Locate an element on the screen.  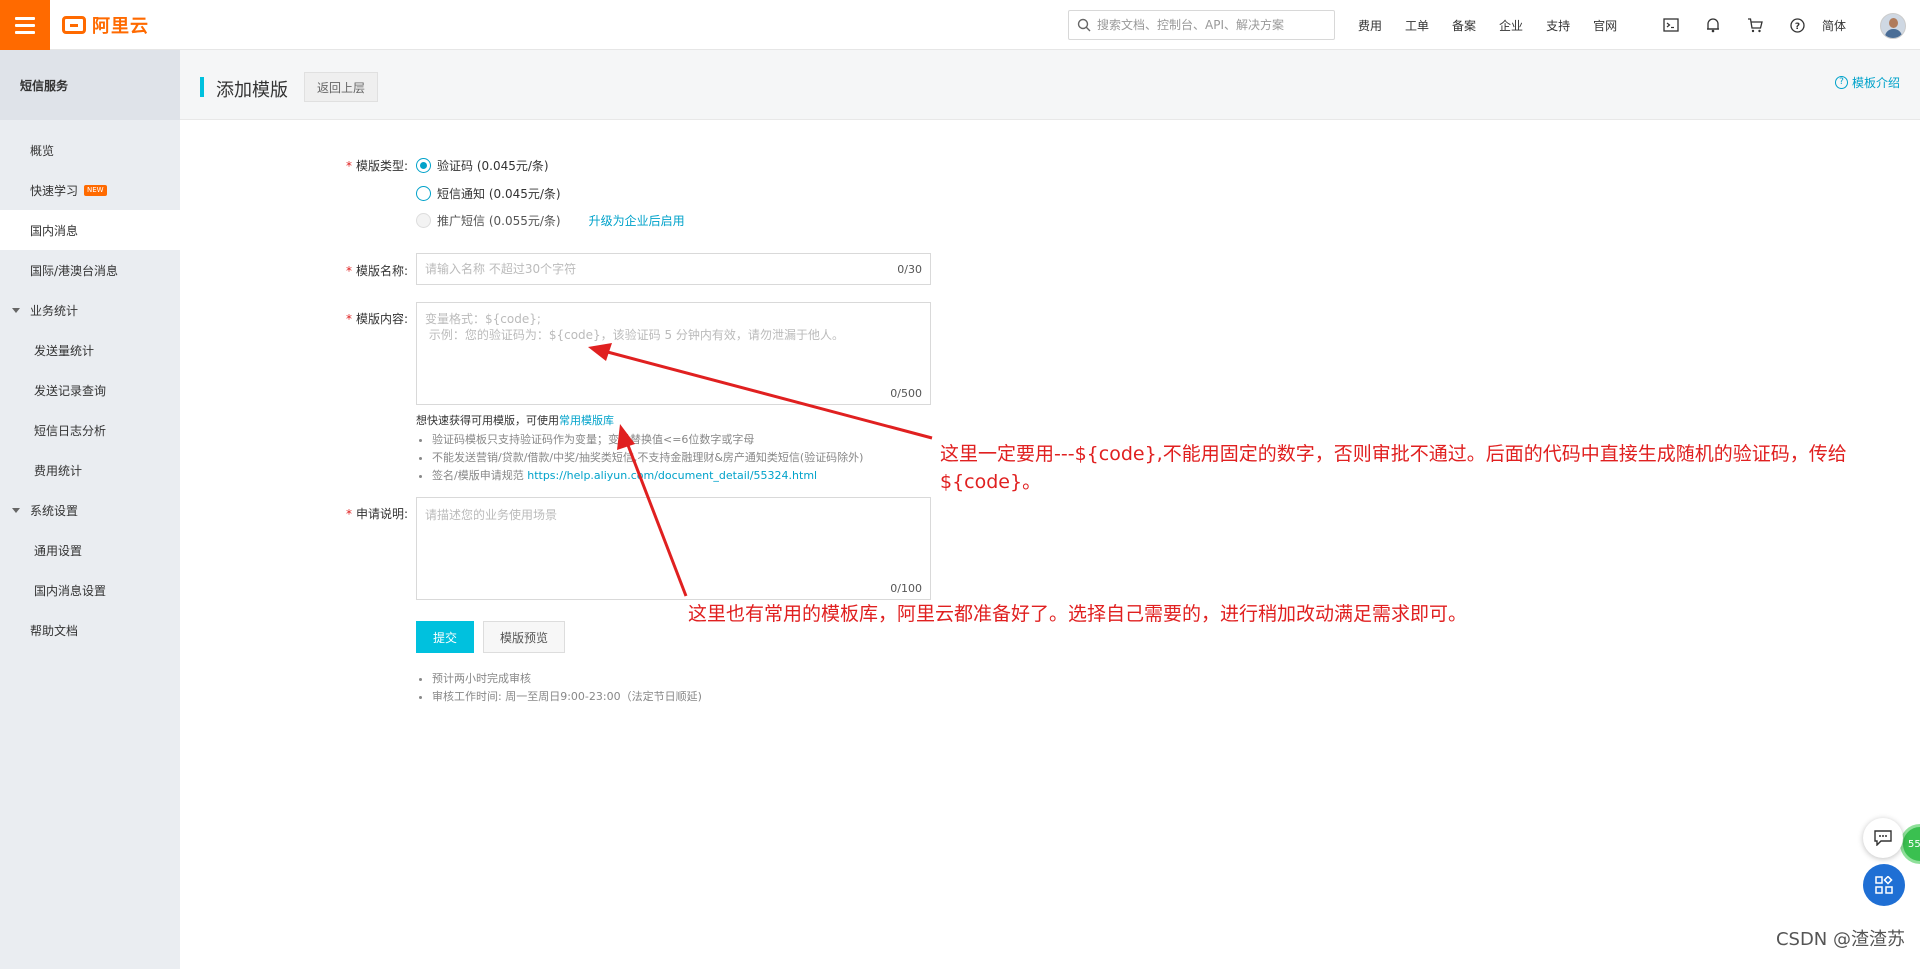
sidebar-item-label: 发送记录查询 is located at coordinates (70, 390).